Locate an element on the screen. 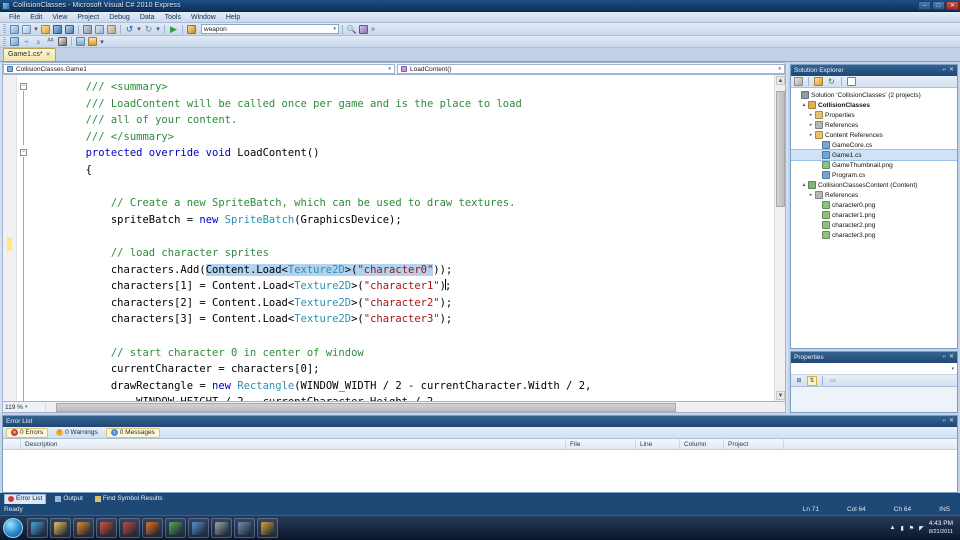 The height and width of the screenshot is (540, 960). view-designer-icon is located at coordinates (851, 81).